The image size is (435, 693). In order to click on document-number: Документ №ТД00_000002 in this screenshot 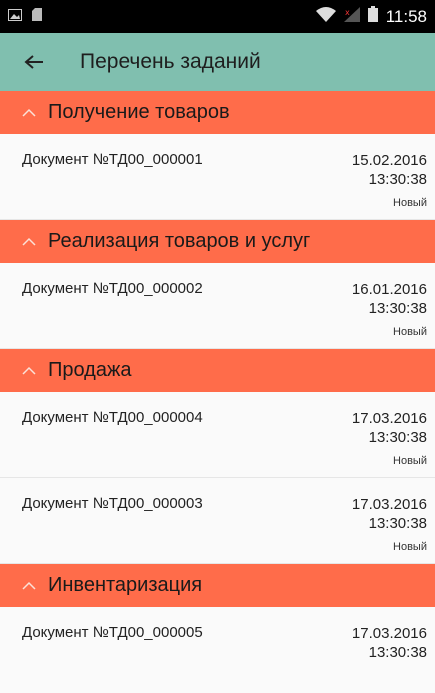, I will do `click(112, 288)`.